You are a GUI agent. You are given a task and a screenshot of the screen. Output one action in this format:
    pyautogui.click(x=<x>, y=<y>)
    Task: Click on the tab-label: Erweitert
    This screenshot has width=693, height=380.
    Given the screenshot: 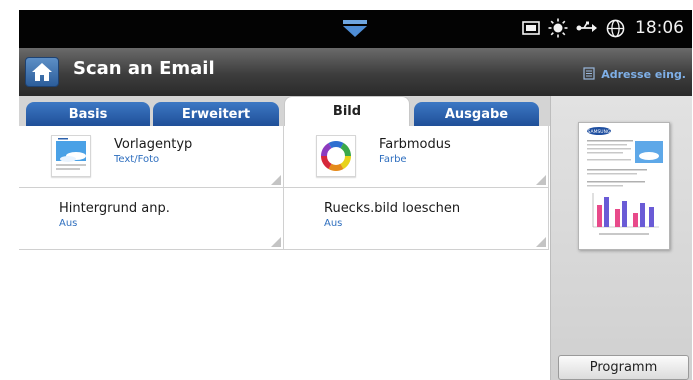 What is the action you would take?
    pyautogui.click(x=216, y=114)
    